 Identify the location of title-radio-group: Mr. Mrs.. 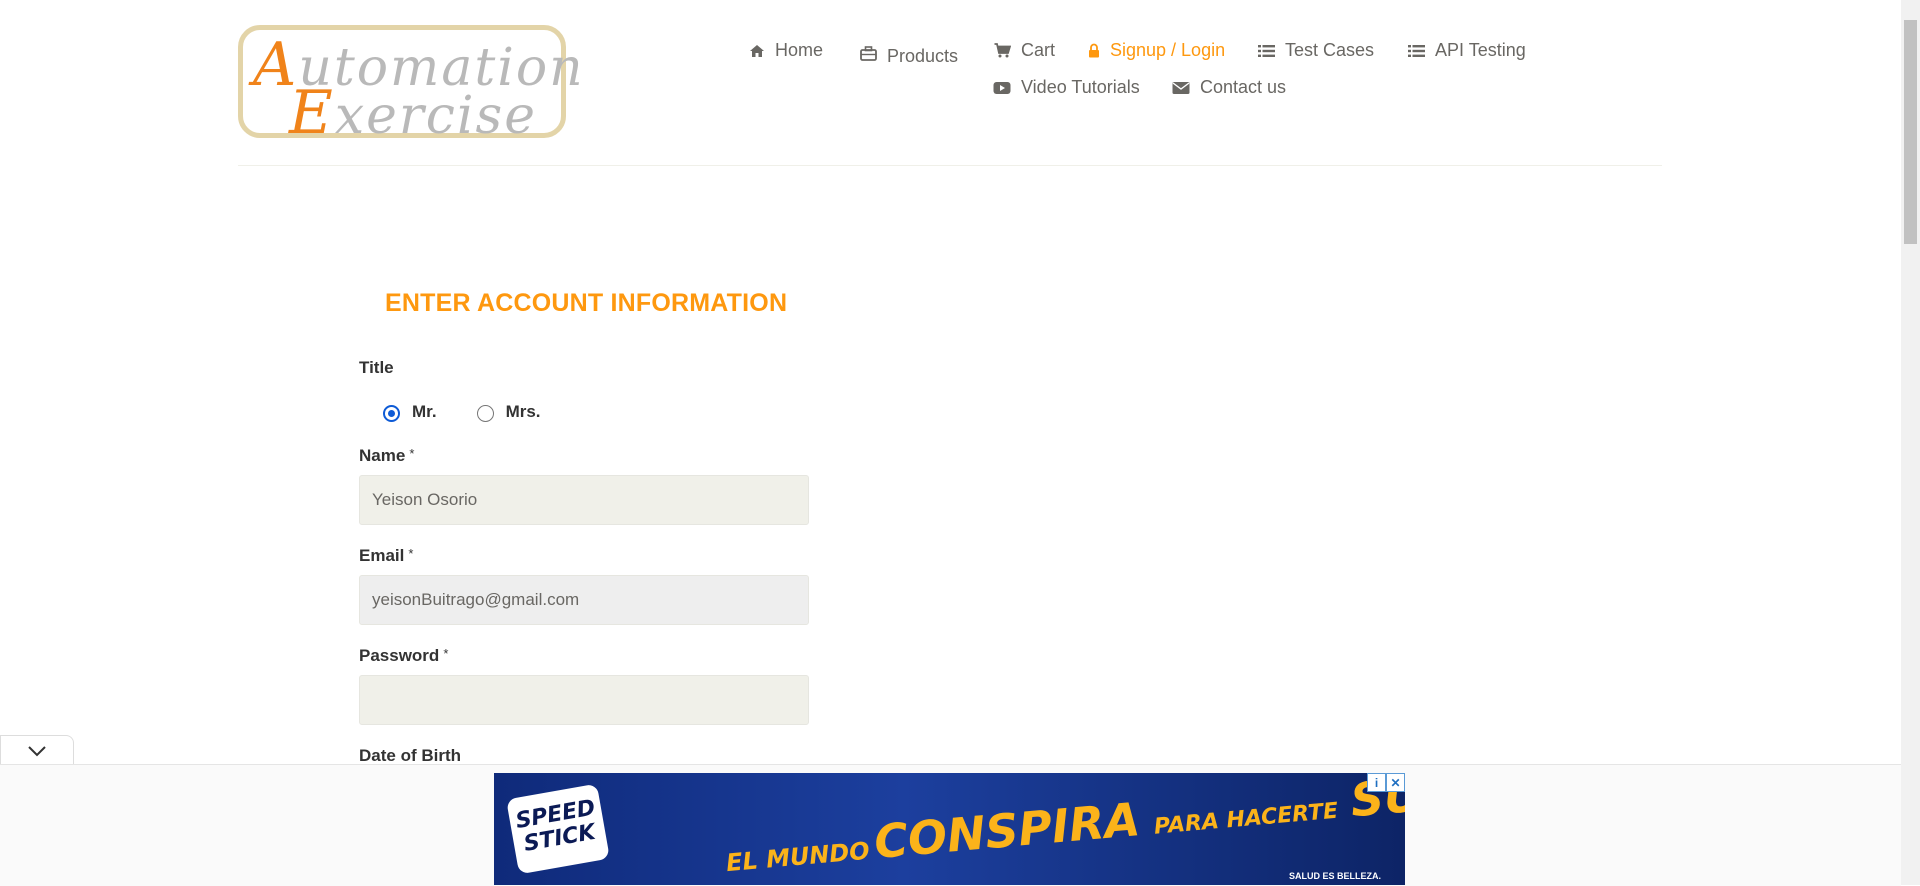
(482, 411).